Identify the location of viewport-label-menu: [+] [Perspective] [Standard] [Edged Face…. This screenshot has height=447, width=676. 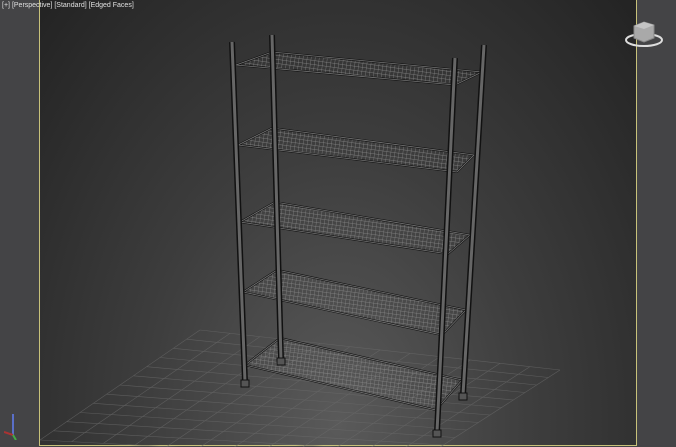
(68, 5).